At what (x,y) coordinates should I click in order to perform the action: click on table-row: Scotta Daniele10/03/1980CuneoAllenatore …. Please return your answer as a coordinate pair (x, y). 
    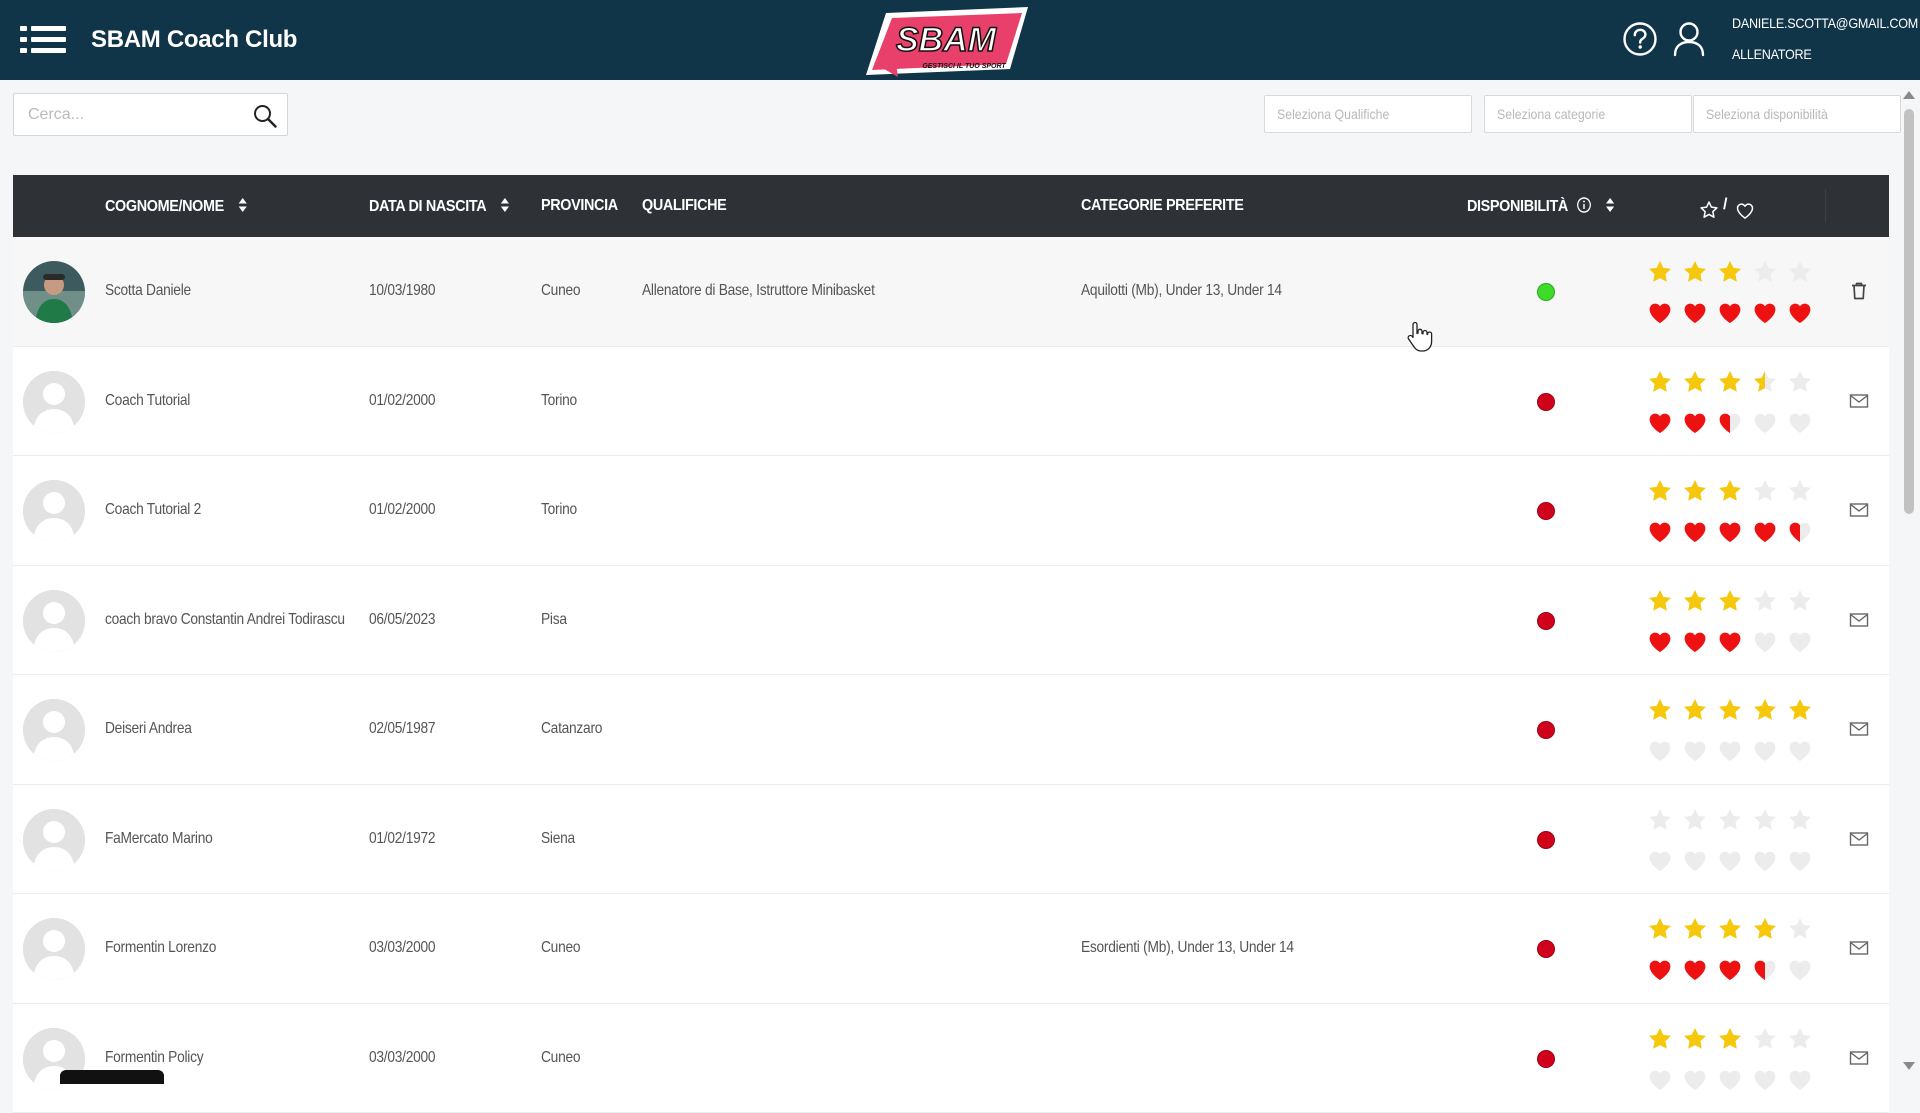
    Looking at the image, I should click on (951, 292).